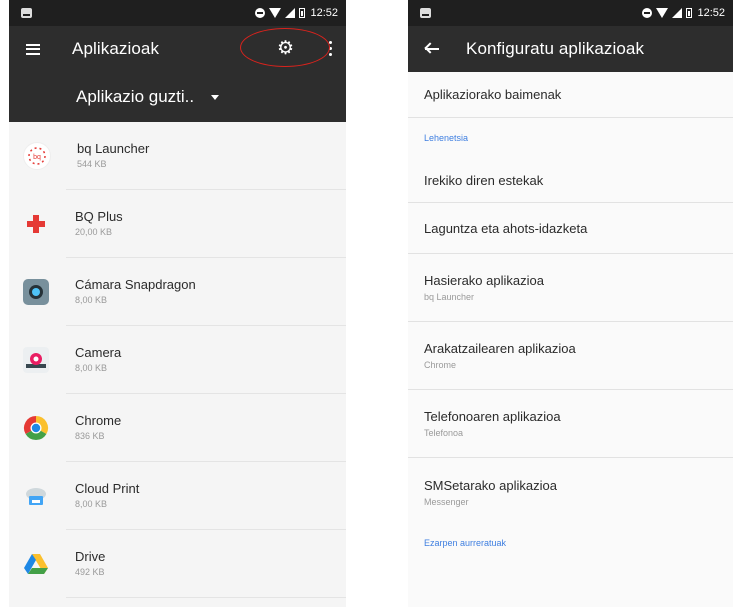 This screenshot has height=607, width=733. I want to click on setting-title: Irekiko diren estekak, so click(484, 180).